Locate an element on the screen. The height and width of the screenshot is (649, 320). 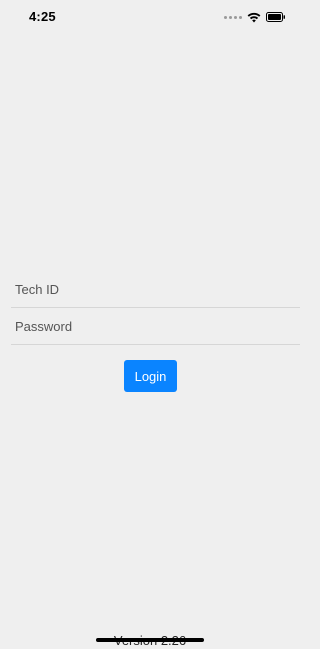
home-indicator is located at coordinates (150, 640).